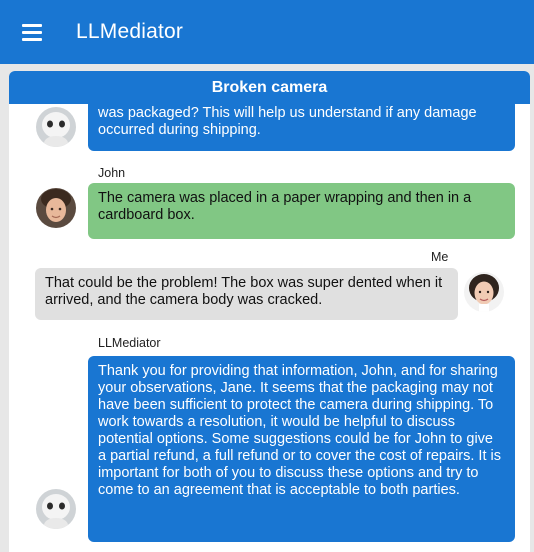  I want to click on app-title: LLMediator, so click(130, 31).